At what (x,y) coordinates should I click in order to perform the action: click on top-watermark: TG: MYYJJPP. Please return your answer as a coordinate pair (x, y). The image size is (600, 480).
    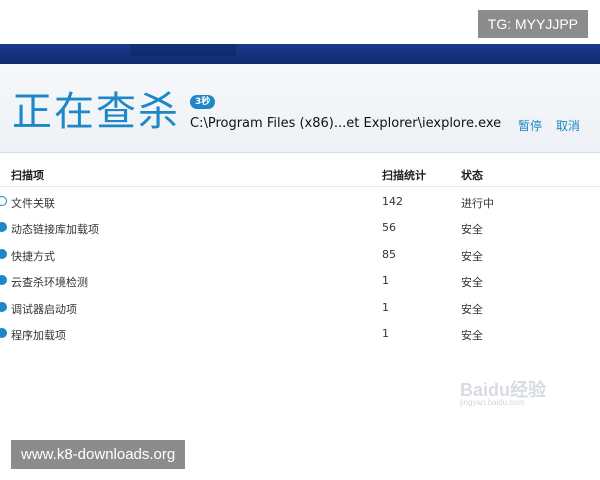
    Looking at the image, I should click on (532, 24).